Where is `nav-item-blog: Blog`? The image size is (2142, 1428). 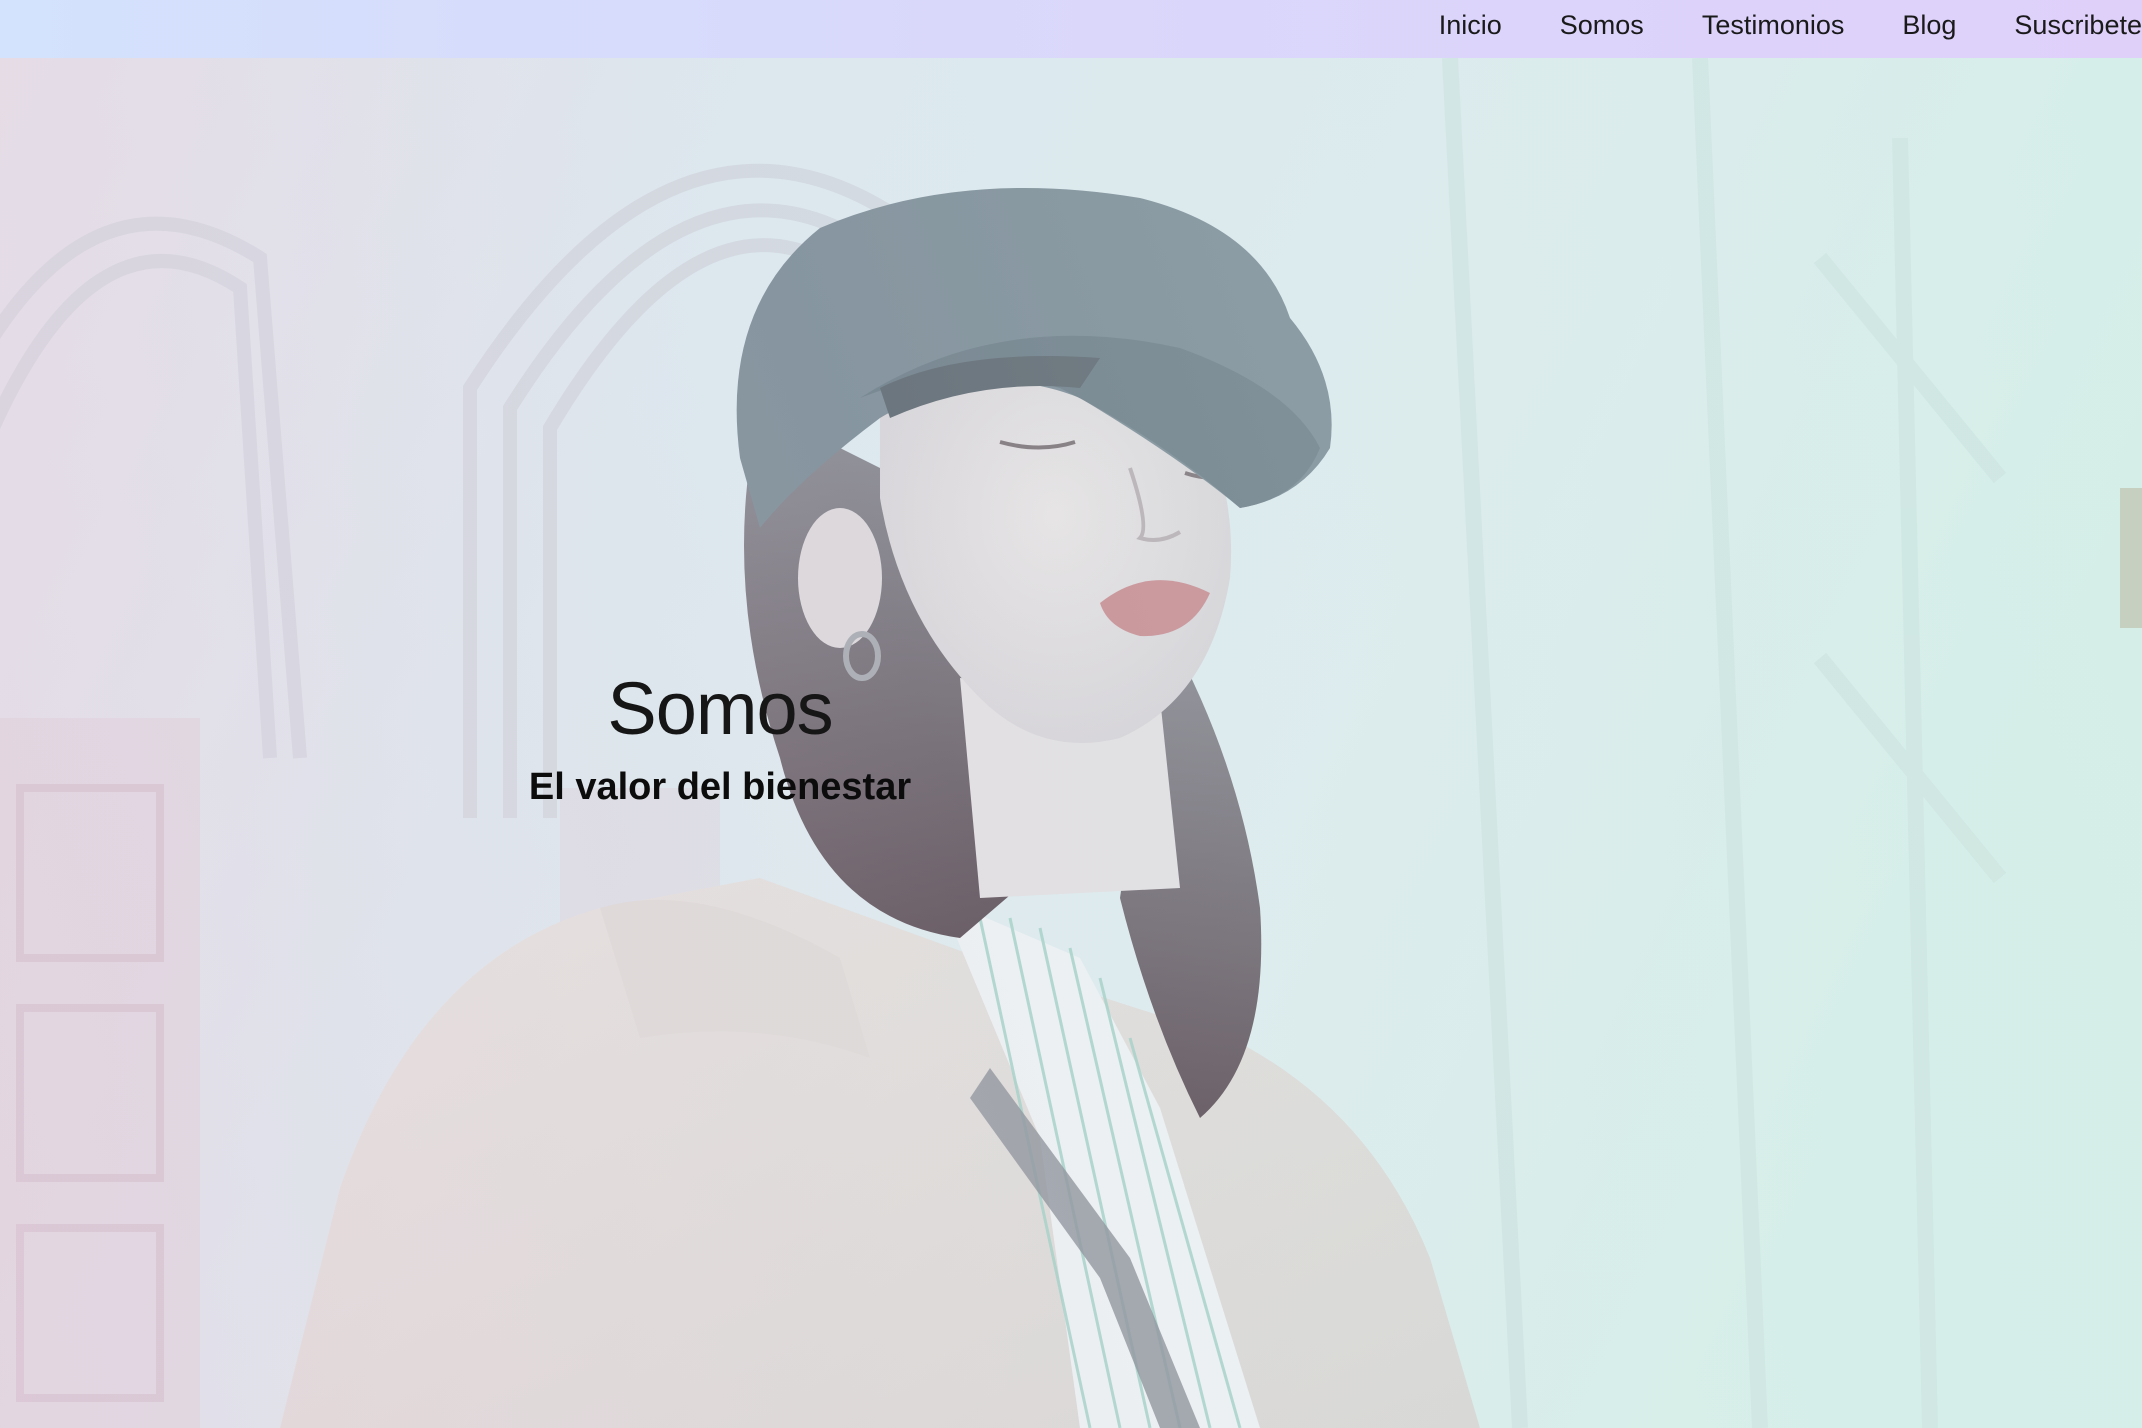
nav-item-blog: Blog is located at coordinates (1929, 25).